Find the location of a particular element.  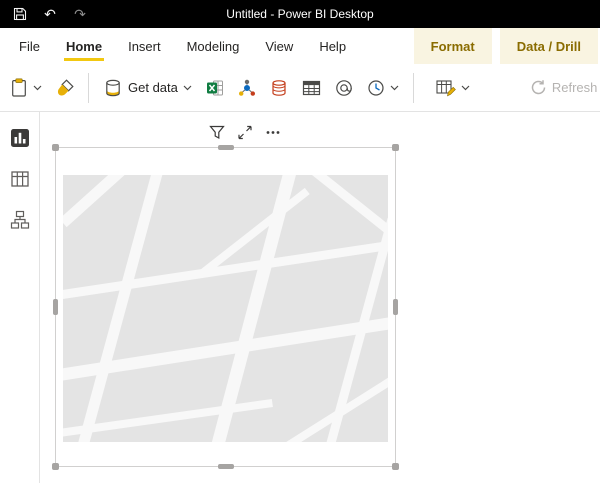

resize-handle-top-right is located at coordinates (395, 147).